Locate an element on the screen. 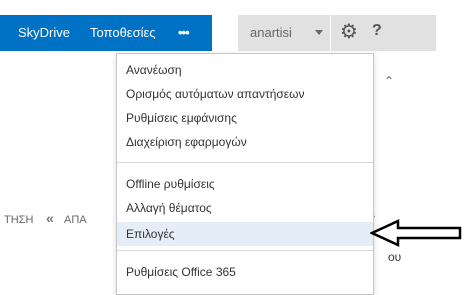 The image size is (465, 295). menu-item-offline-settings: Offline ρυθμίσεις is located at coordinates (245, 184).